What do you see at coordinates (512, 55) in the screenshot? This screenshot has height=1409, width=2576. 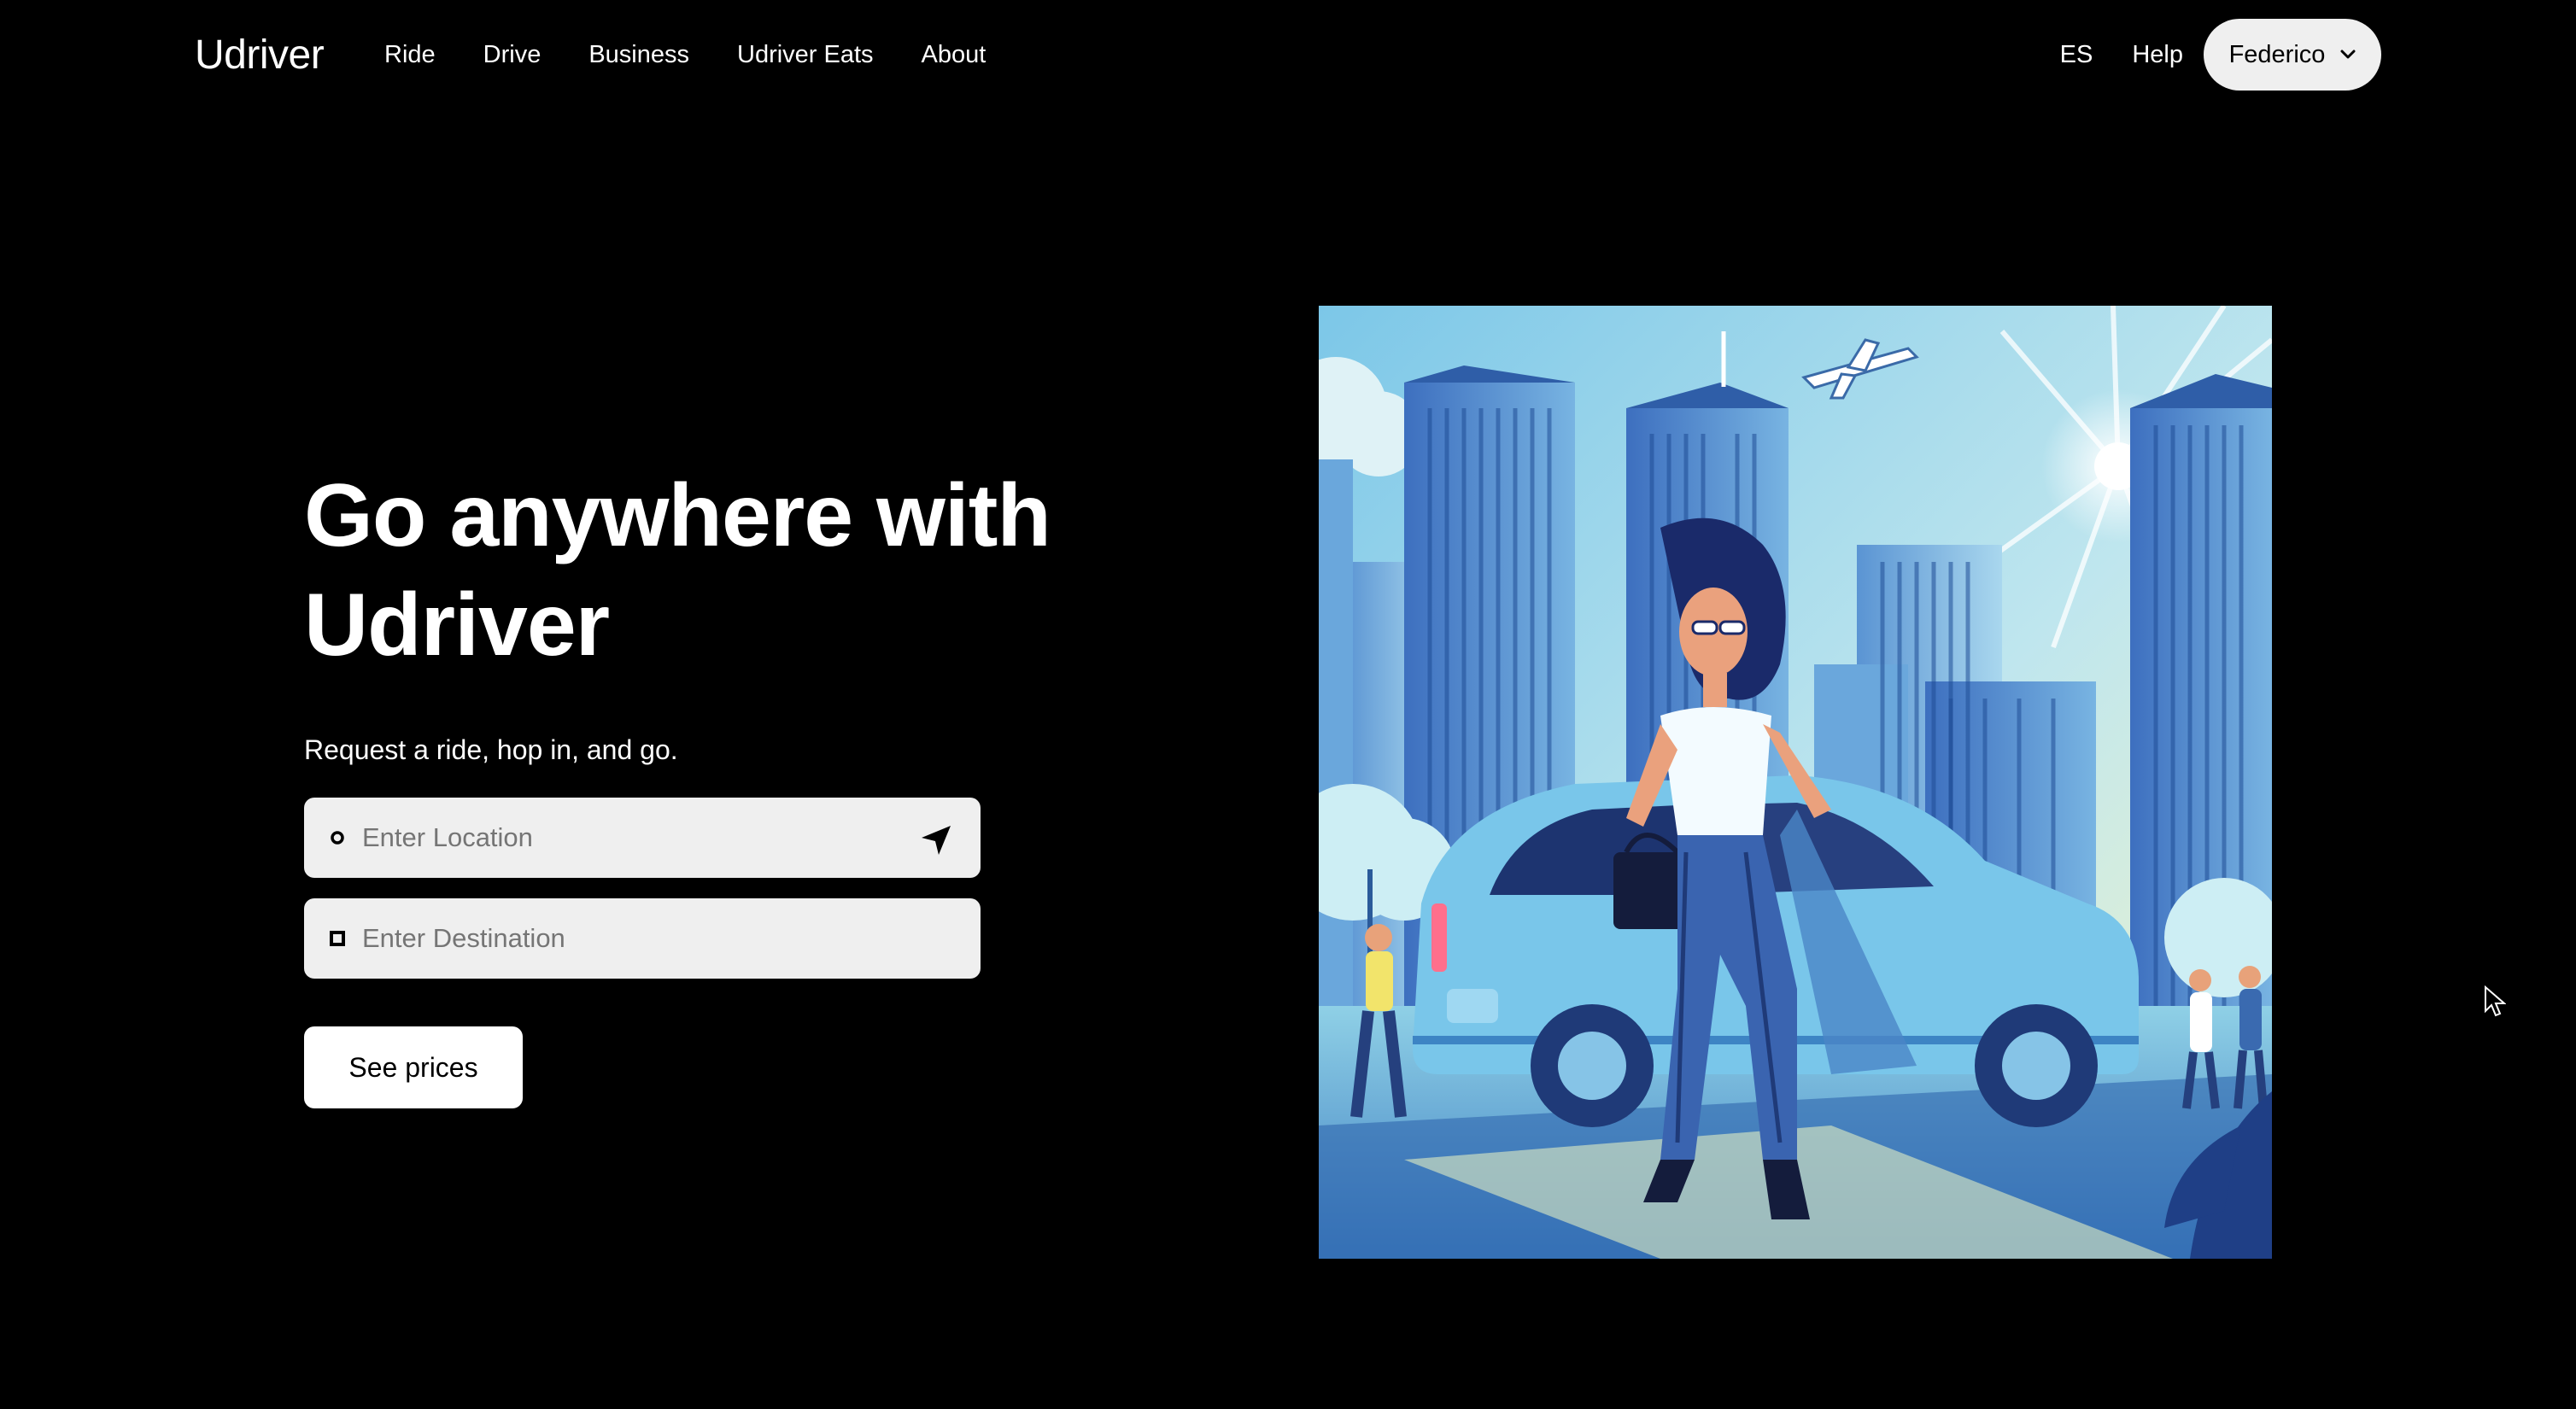 I see `nav-link-drive: Drive` at bounding box center [512, 55].